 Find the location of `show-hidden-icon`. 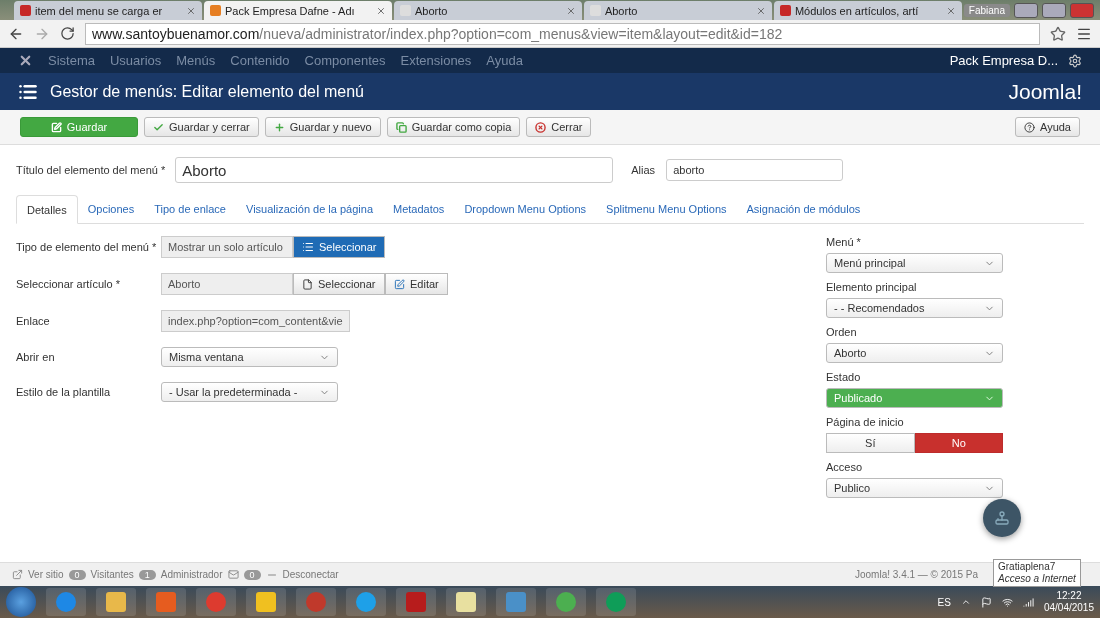

show-hidden-icon is located at coordinates (965, 602).